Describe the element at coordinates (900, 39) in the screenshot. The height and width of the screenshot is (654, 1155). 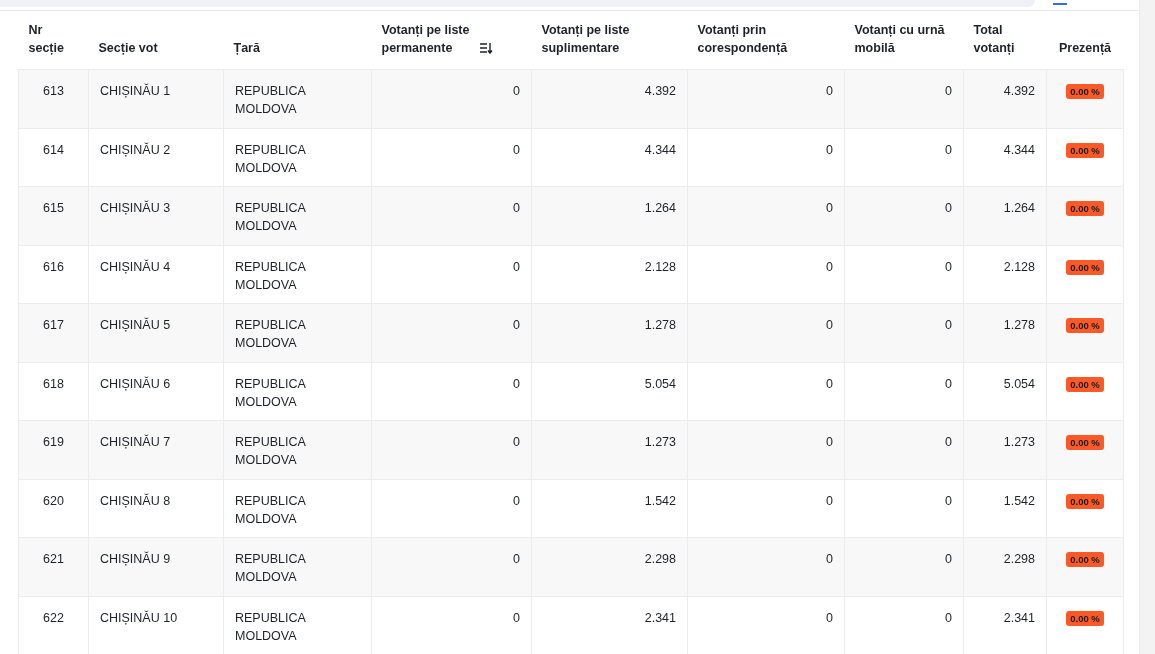
I see `column-header: Votanți cu urnă mobilă` at that location.